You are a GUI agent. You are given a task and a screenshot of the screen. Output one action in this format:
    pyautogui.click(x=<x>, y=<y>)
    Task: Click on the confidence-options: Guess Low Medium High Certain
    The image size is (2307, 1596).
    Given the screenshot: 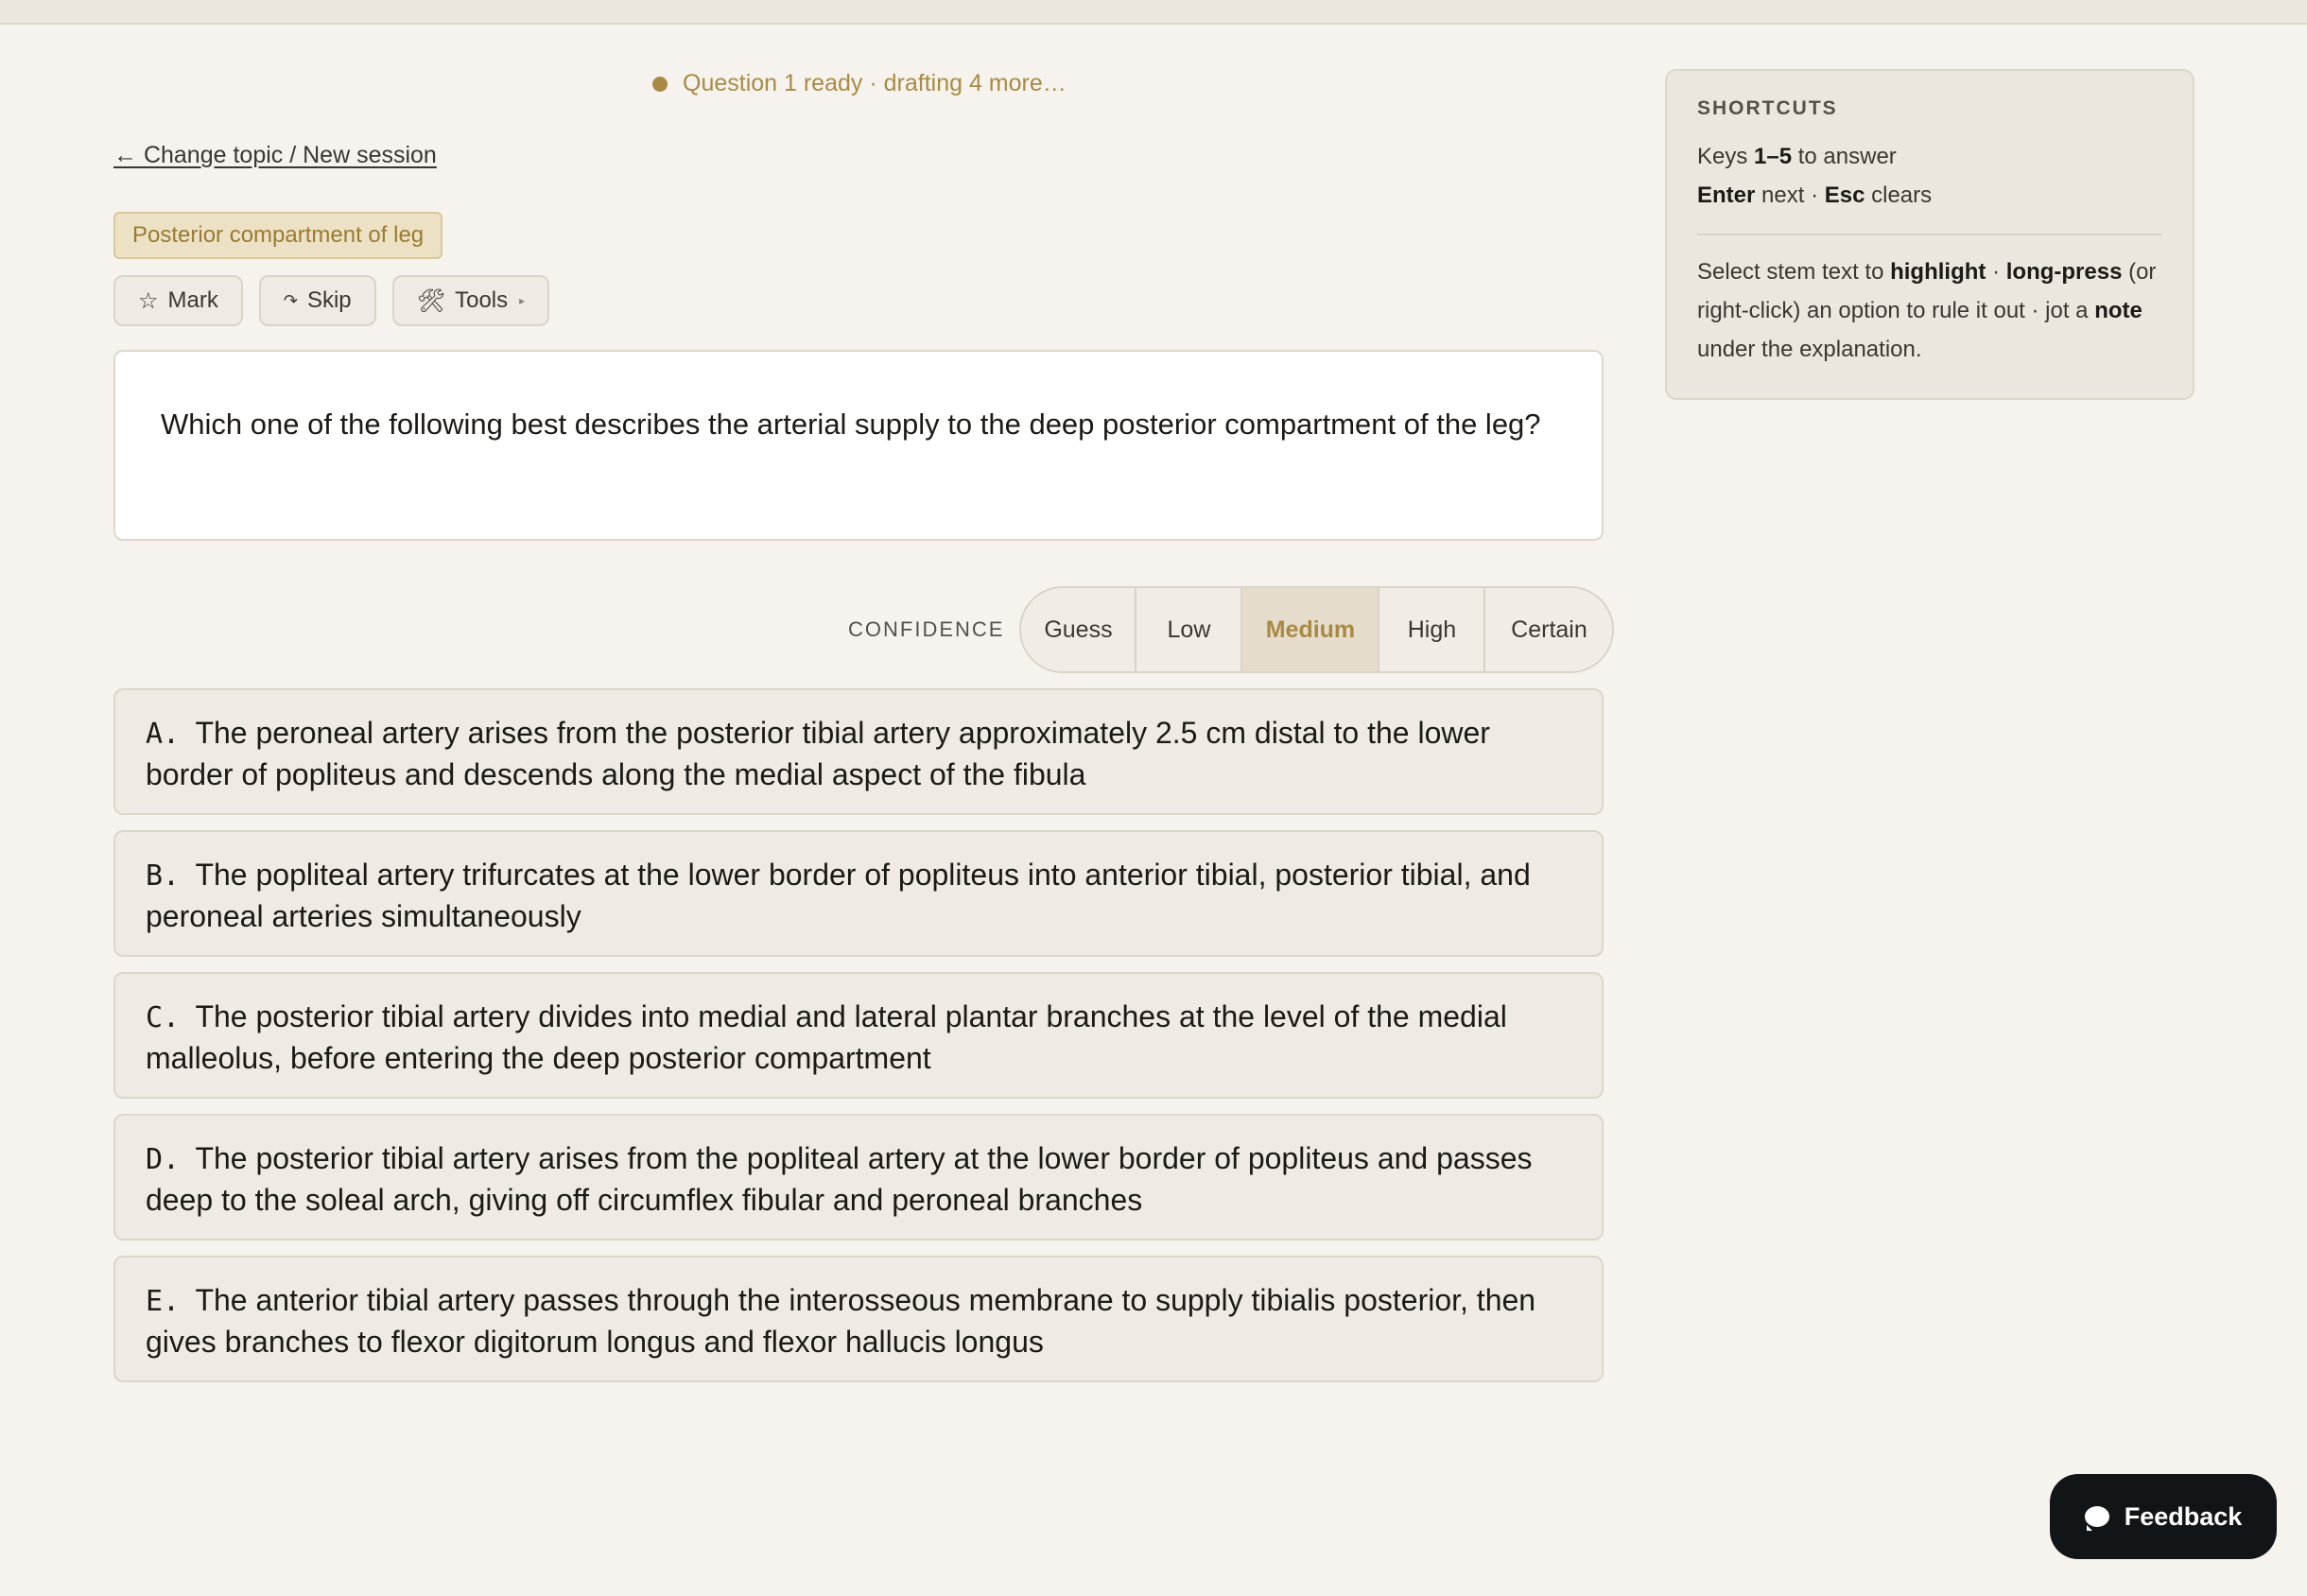 What is the action you would take?
    pyautogui.click(x=1317, y=630)
    